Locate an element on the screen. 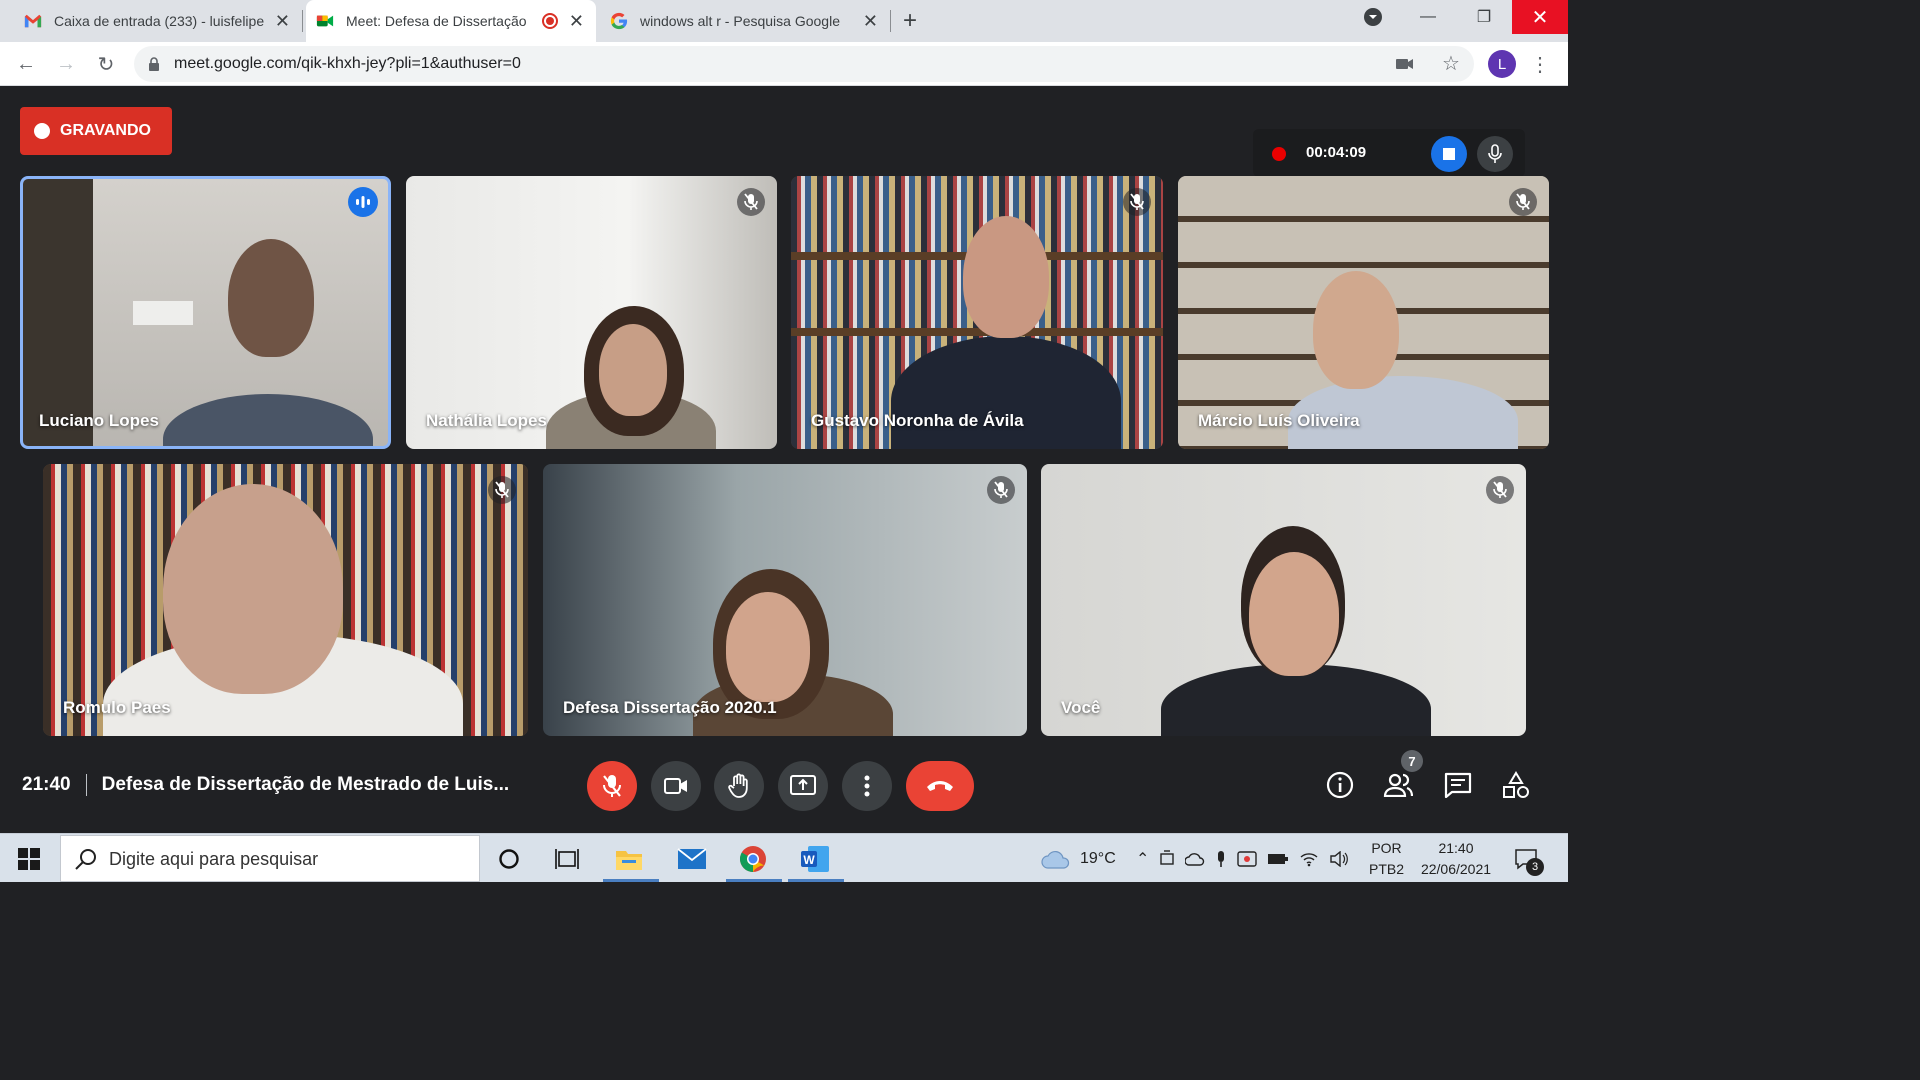  lang-bottom: PTB2 is located at coordinates (1387, 868).